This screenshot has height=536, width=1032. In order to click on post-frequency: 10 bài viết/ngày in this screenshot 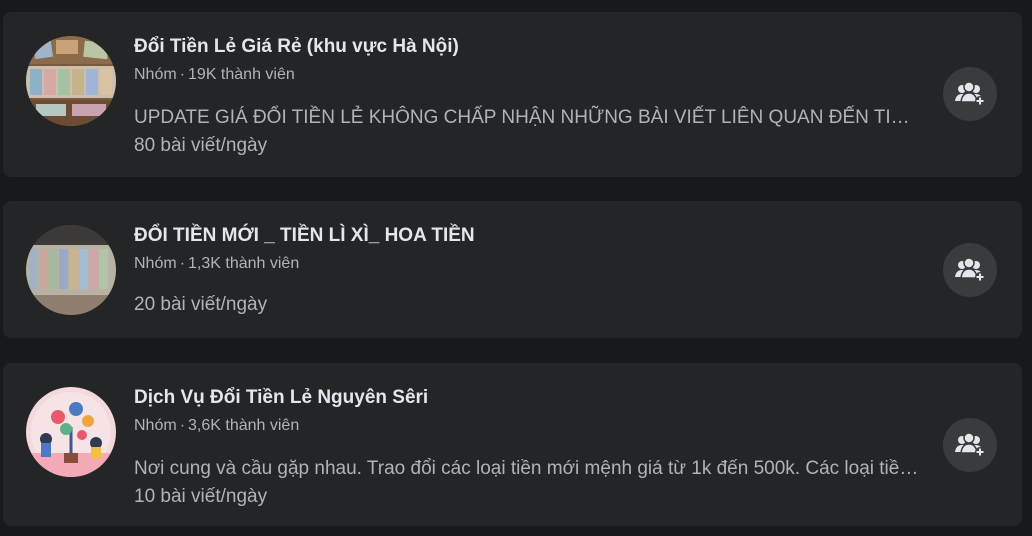, I will do `click(201, 496)`.